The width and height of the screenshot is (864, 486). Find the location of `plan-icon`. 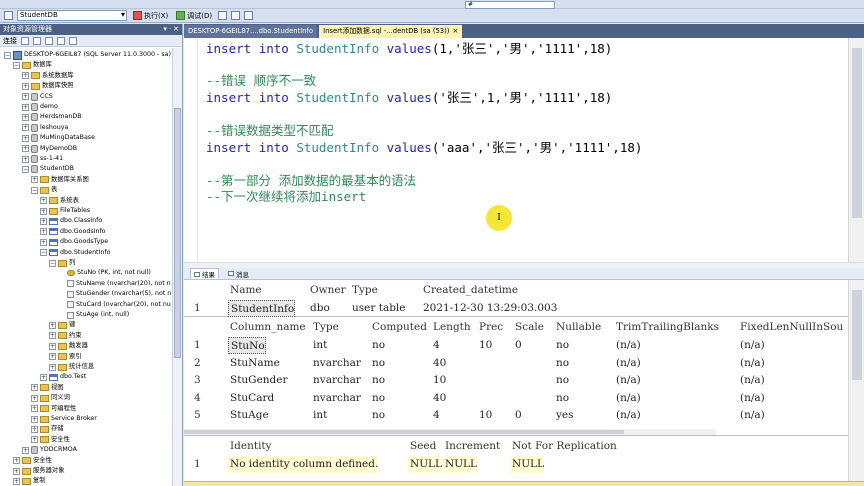

plan-icon is located at coordinates (249, 15).